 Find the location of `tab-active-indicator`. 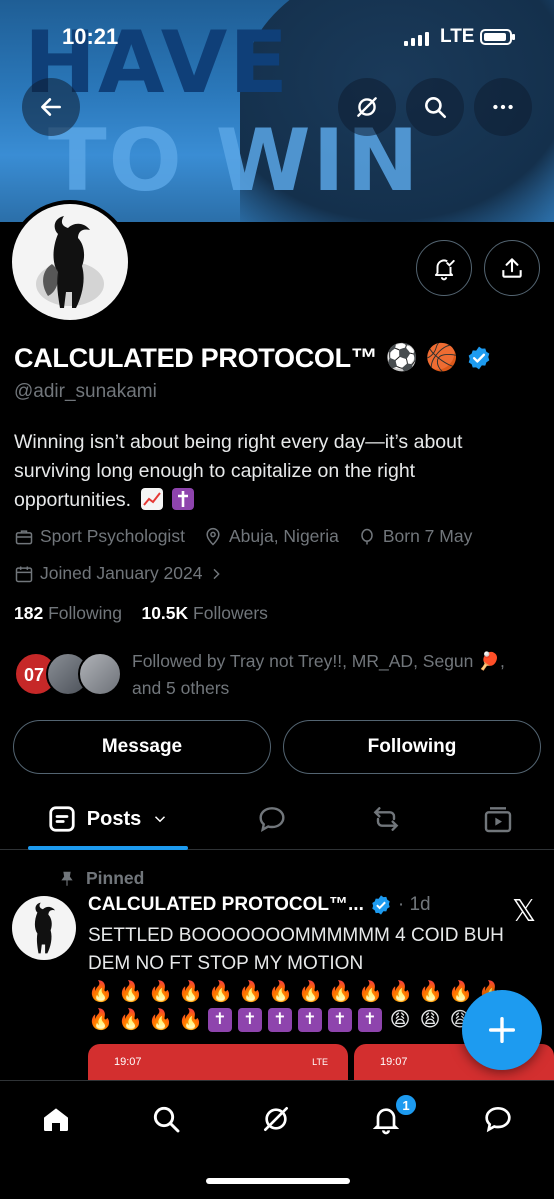

tab-active-indicator is located at coordinates (108, 848).